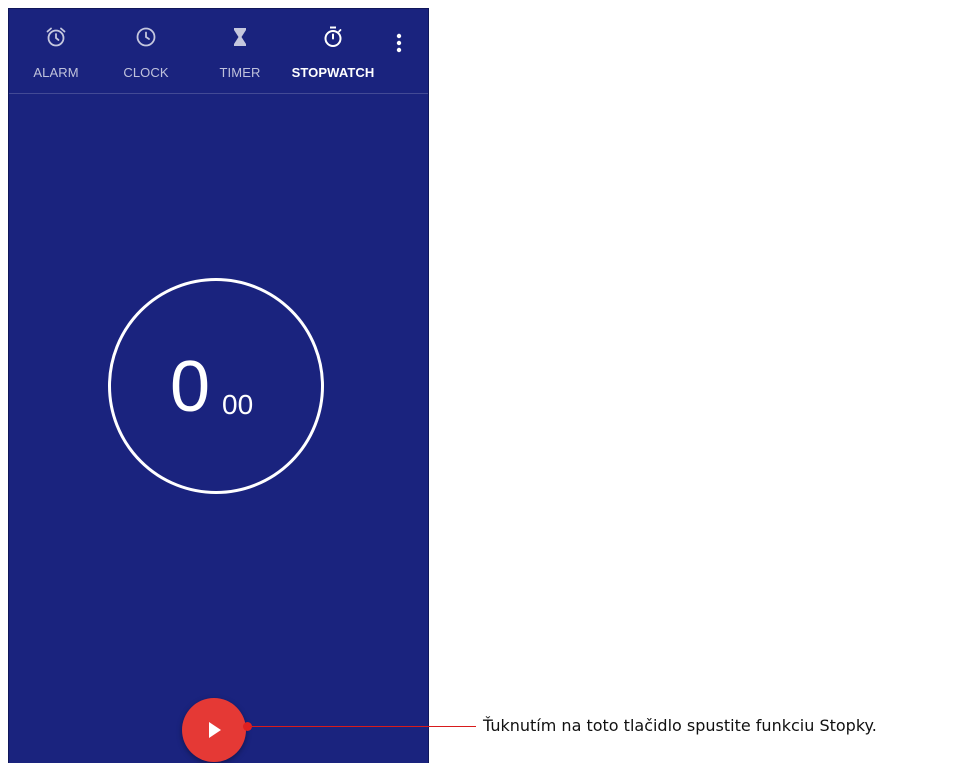 The image size is (980, 763). I want to click on start-button, so click(214, 730).